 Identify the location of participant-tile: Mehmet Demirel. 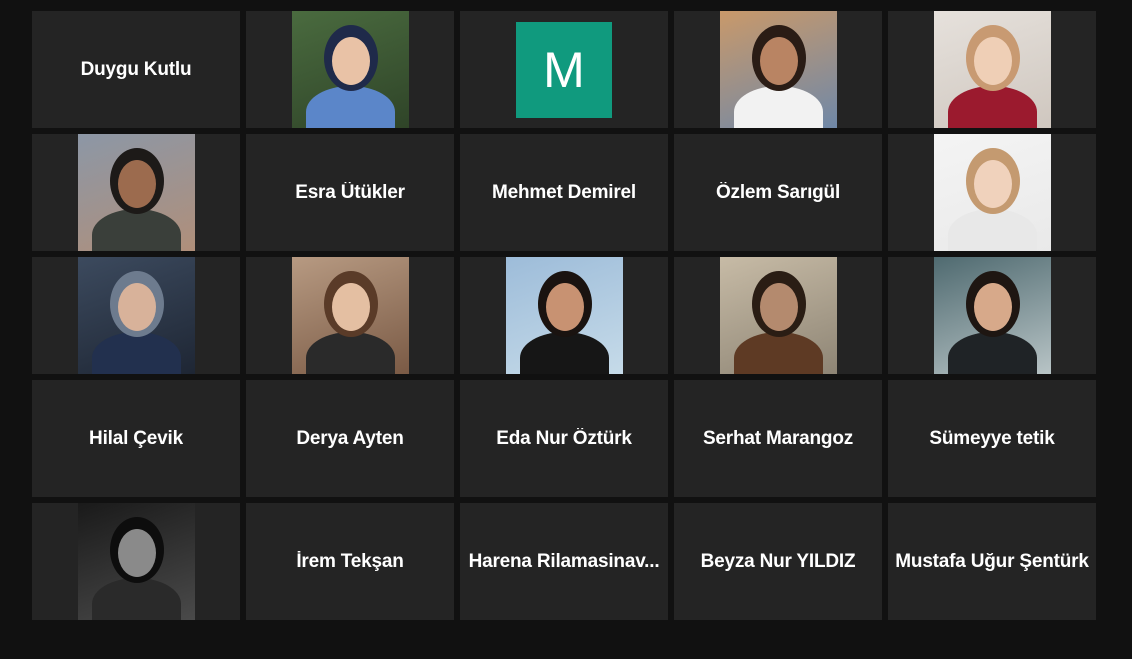
(564, 192).